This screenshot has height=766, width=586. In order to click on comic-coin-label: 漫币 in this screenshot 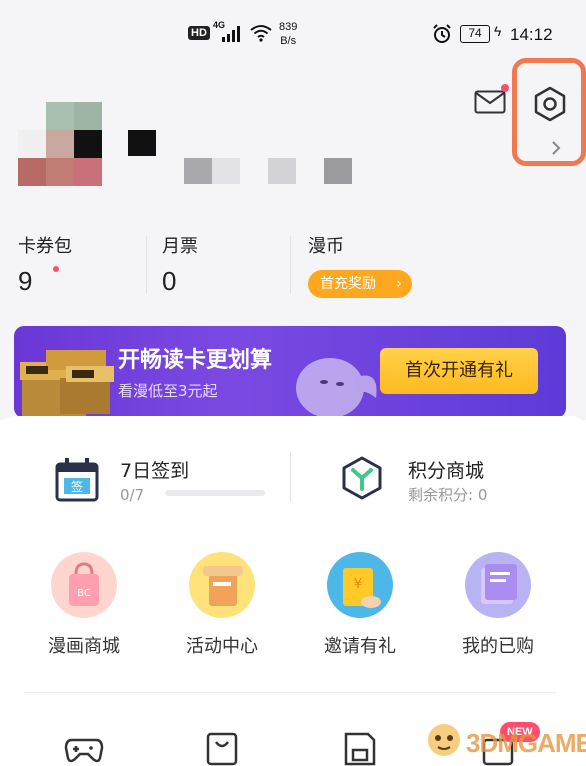, I will do `click(326, 246)`.